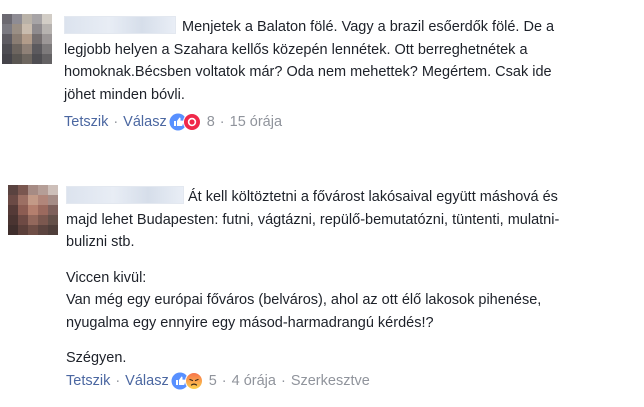  What do you see at coordinates (193, 381) in the screenshot?
I see `angry-icon` at bounding box center [193, 381].